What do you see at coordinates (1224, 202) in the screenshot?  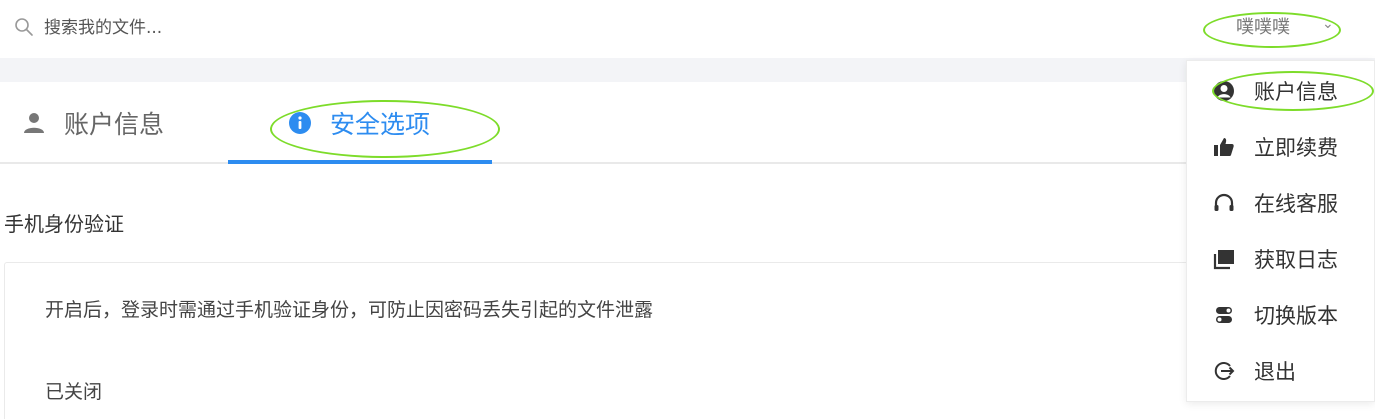 I see `headset-icon` at bounding box center [1224, 202].